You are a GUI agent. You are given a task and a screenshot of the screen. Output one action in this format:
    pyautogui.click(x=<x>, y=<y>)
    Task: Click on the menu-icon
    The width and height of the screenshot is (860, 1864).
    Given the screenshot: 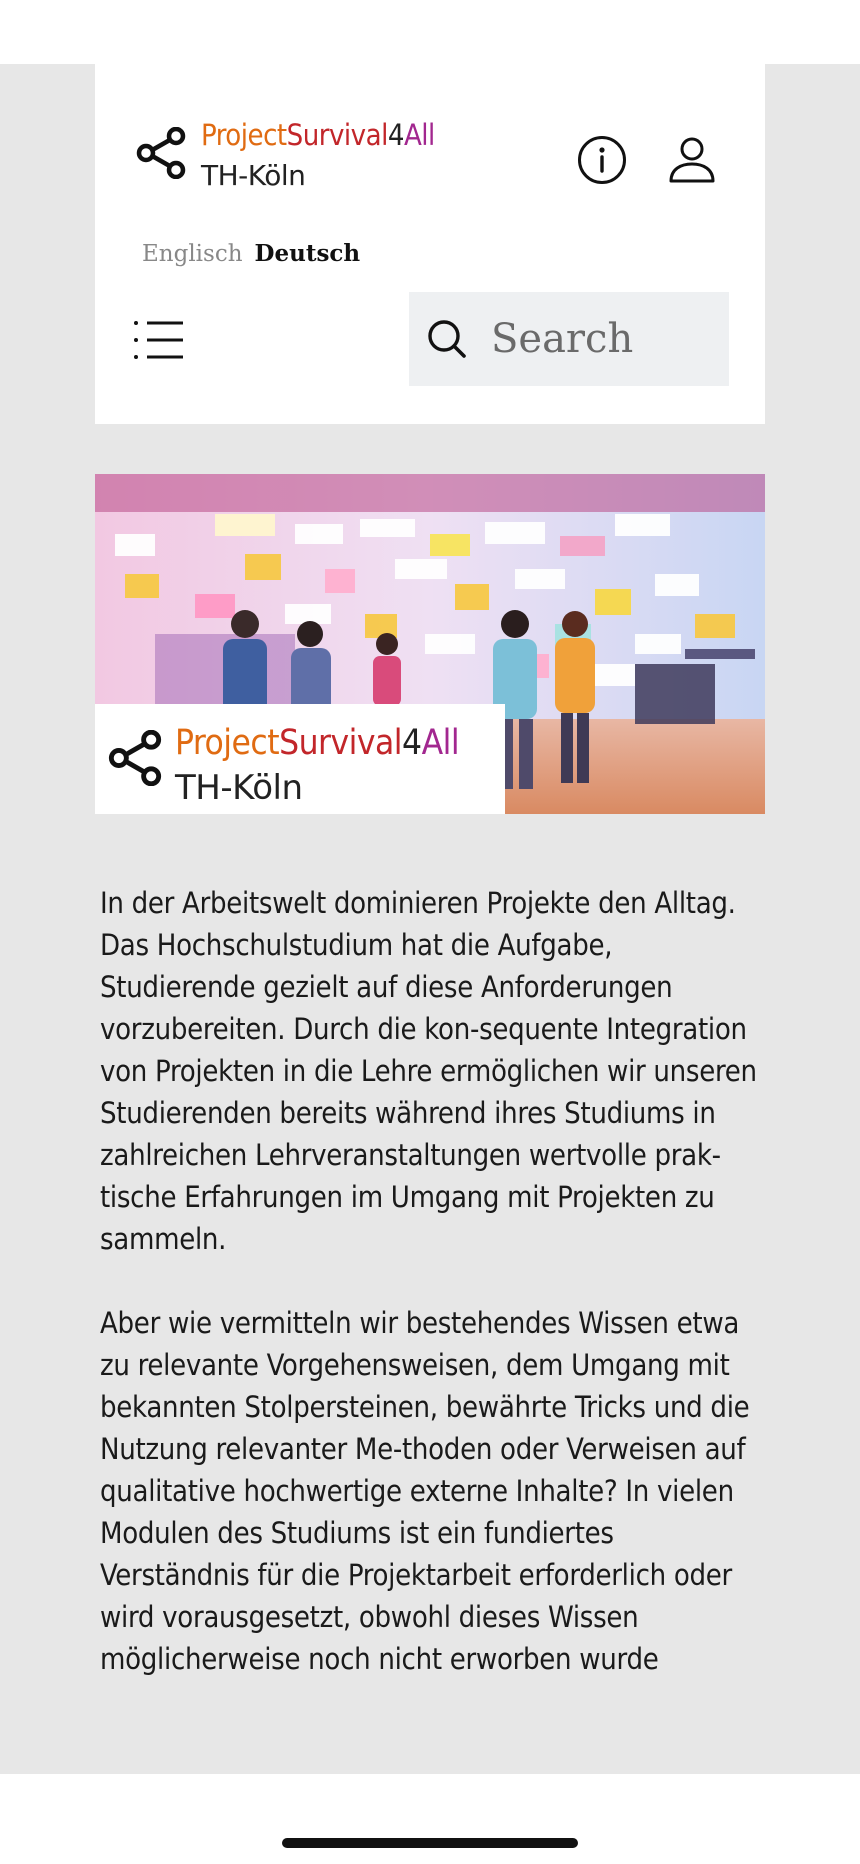 What is the action you would take?
    pyautogui.click(x=159, y=340)
    